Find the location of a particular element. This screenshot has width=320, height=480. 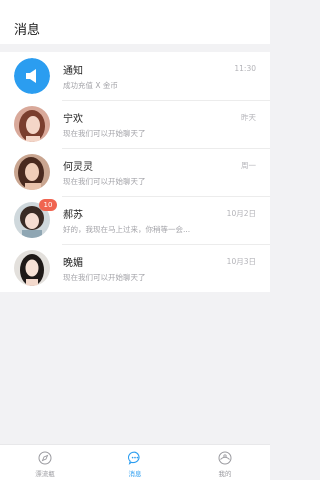

conversation-time: 10月2日 is located at coordinates (241, 213).